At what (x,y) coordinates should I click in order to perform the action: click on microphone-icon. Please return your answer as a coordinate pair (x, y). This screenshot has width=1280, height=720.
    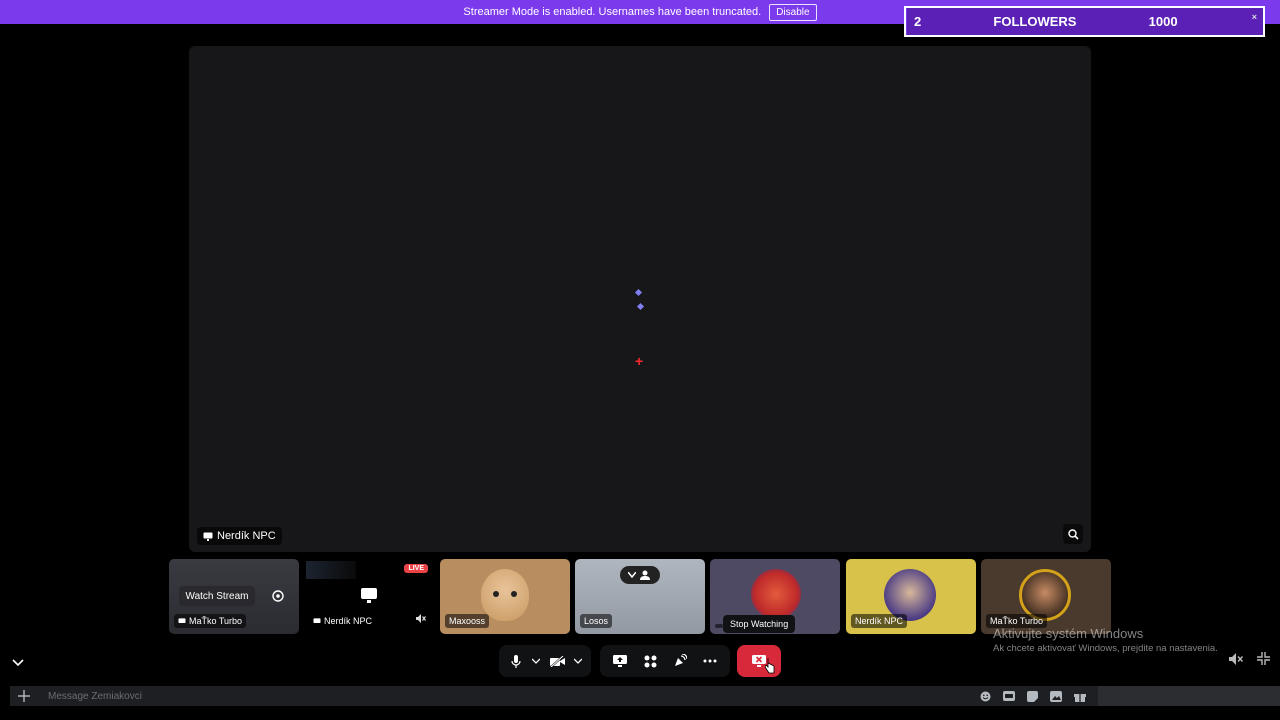
    Looking at the image, I should click on (516, 661).